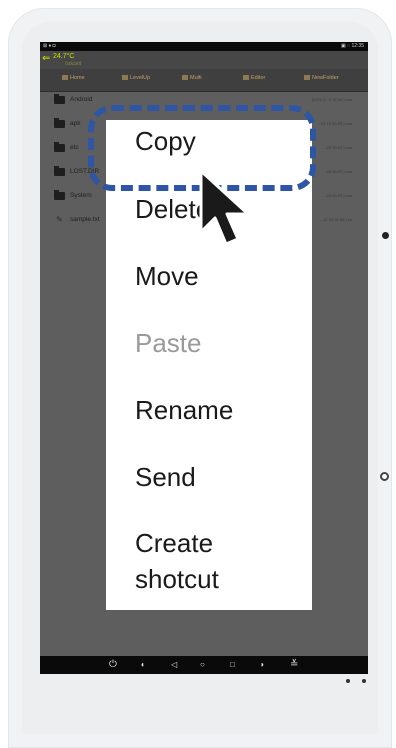 Image resolution: width=396 pixels, height=748 pixels. Describe the element at coordinates (204, 80) in the screenshot. I see `toolbar: Home LevelUp Multi Editor NewFolder` at that location.